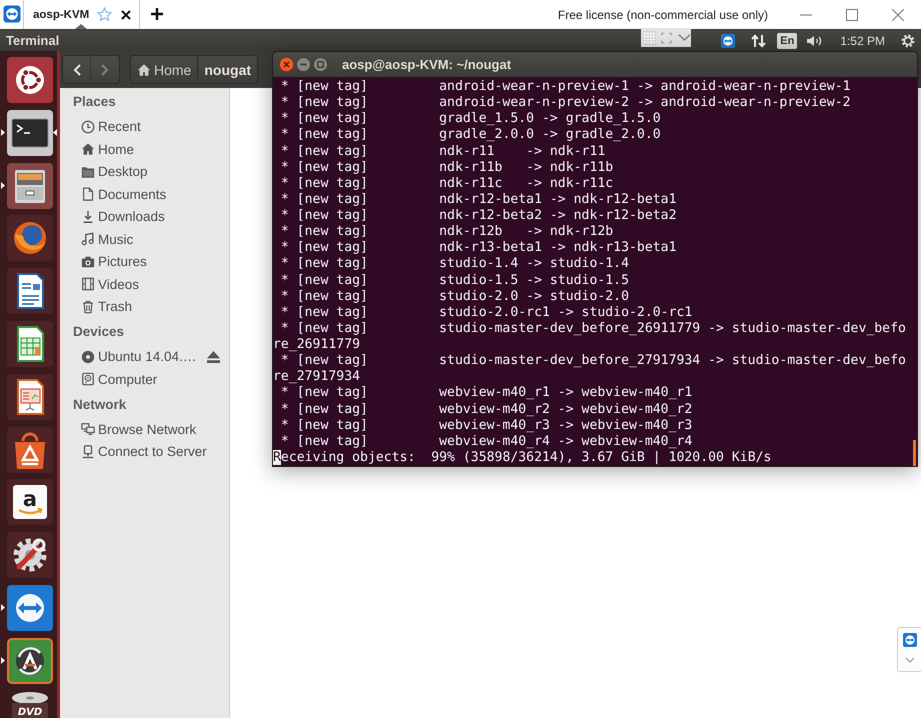 Image resolution: width=921 pixels, height=718 pixels. I want to click on ring-logo-icon, so click(30, 80).